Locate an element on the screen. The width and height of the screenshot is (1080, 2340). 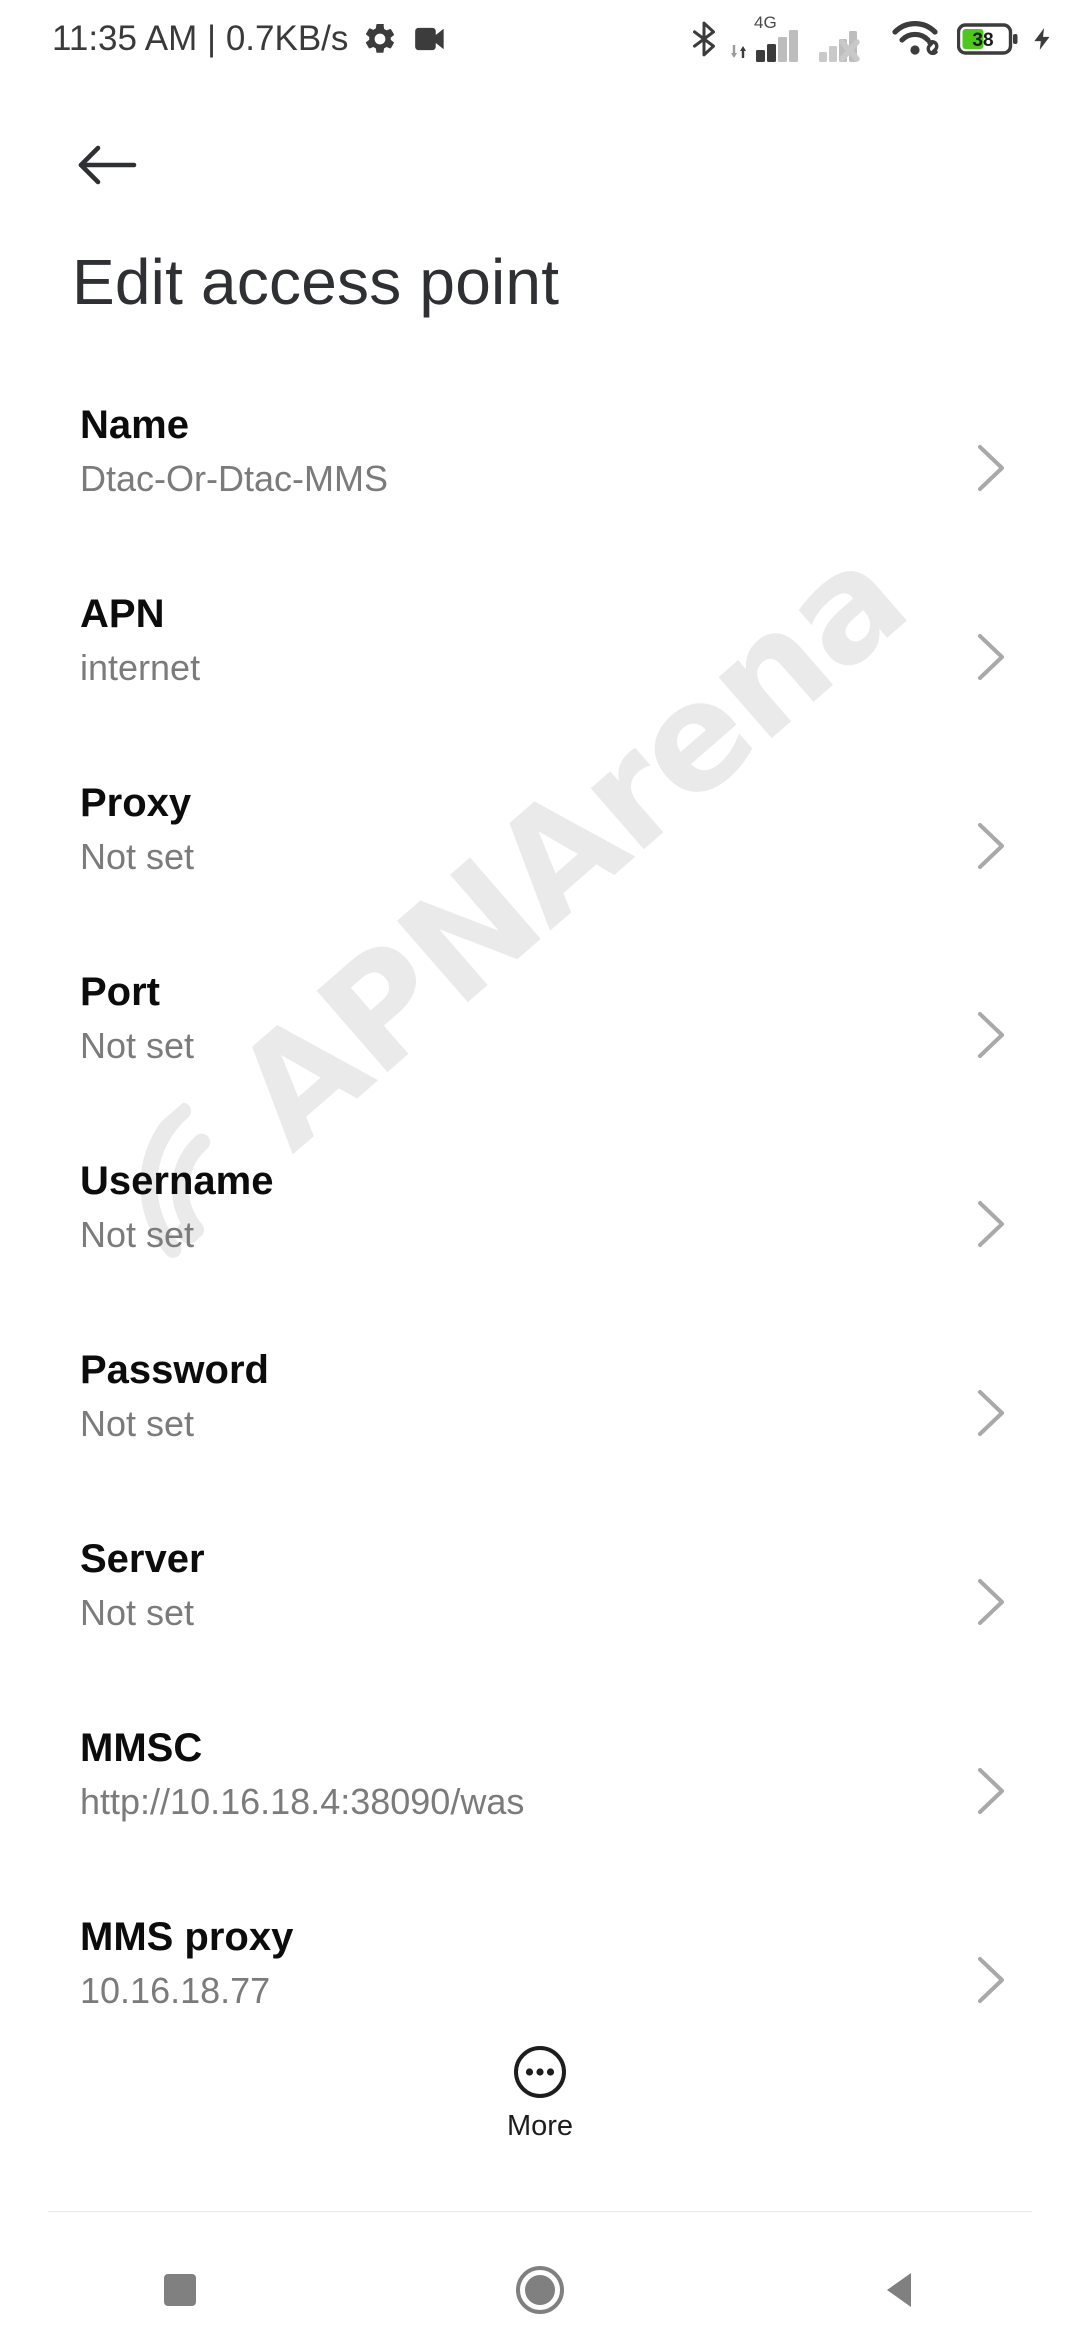
battery-icon: 38 is located at coordinates (987, 39).